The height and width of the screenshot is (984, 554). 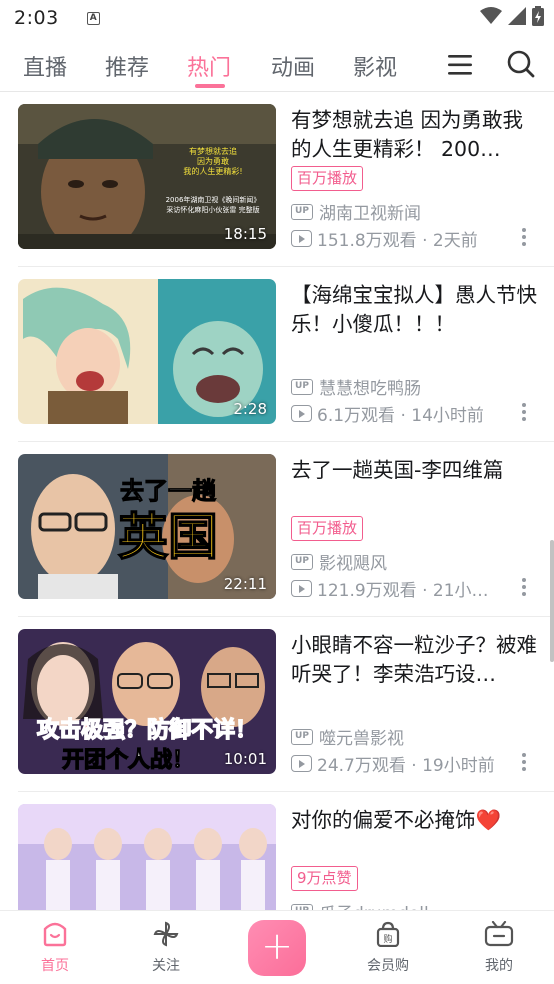 What do you see at coordinates (213, 199) in the screenshot?
I see `thumb-caption: 2006年湖南卫视《晚间新闻》` at bounding box center [213, 199].